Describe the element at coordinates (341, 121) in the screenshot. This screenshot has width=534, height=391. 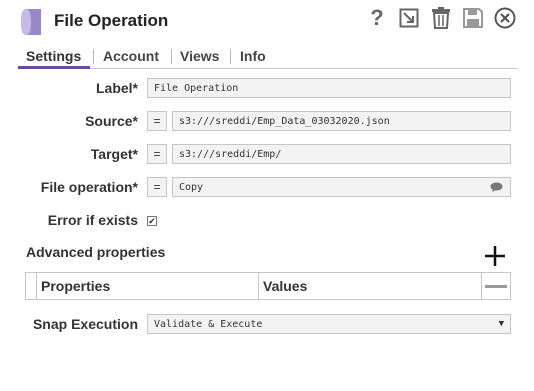
I see `source-input: s3:///sreddi/Emp_Data_03032020.json` at that location.